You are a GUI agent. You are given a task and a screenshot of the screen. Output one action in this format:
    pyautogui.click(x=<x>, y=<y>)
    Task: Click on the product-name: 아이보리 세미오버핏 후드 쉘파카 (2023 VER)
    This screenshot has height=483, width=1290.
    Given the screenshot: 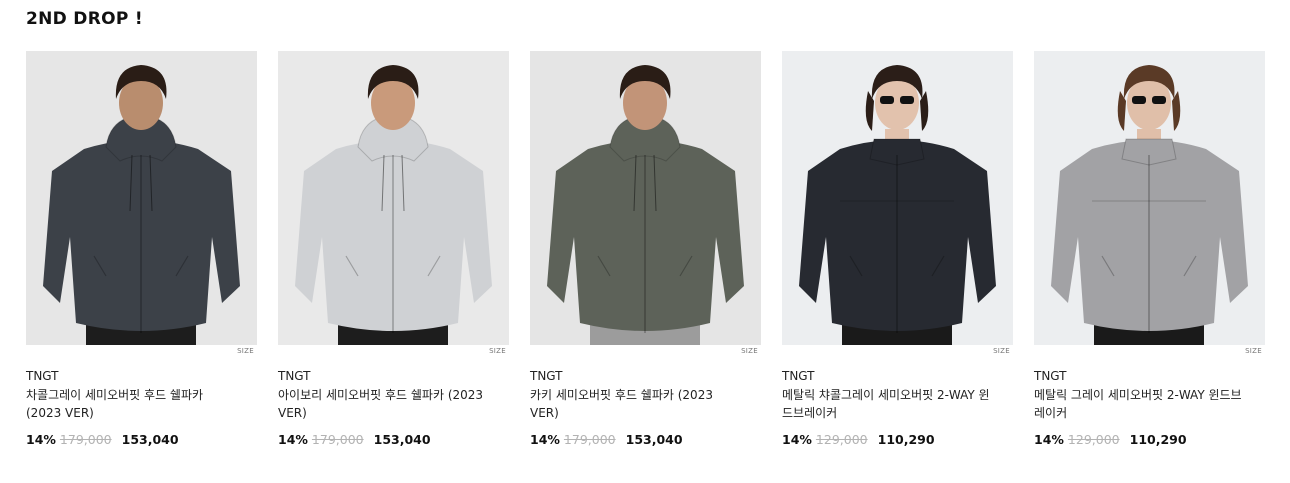 What is the action you would take?
    pyautogui.click(x=383, y=404)
    